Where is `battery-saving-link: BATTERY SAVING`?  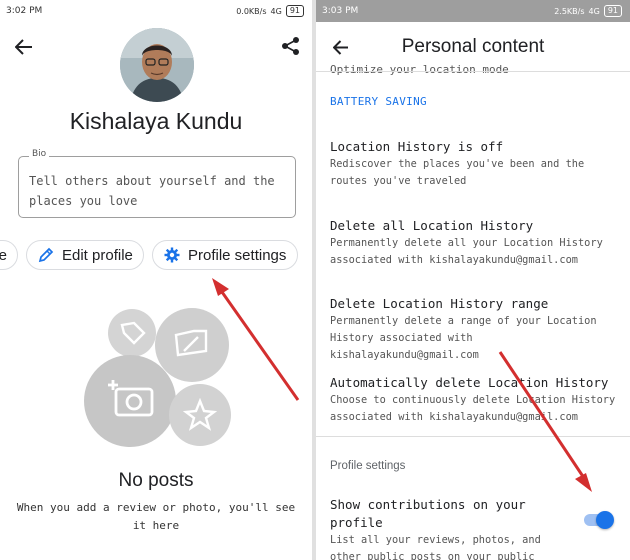
battery-saving-link: BATTERY SAVING is located at coordinates (378, 101).